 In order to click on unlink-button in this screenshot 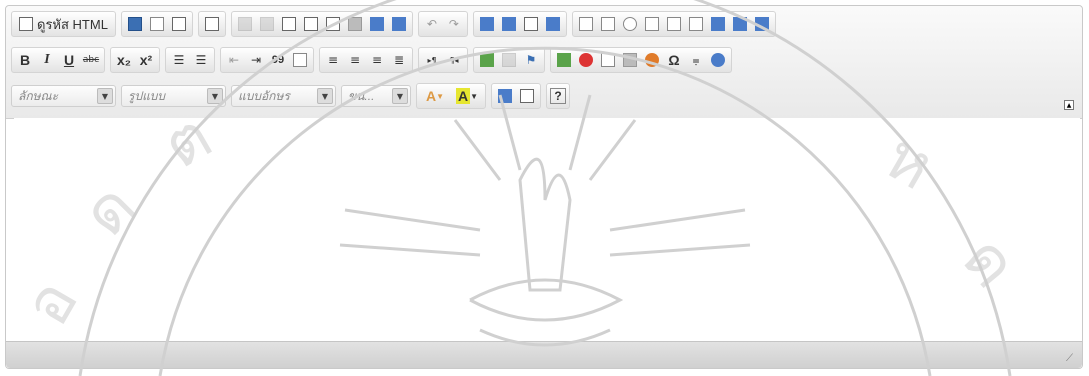, I will do `click(509, 60)`.